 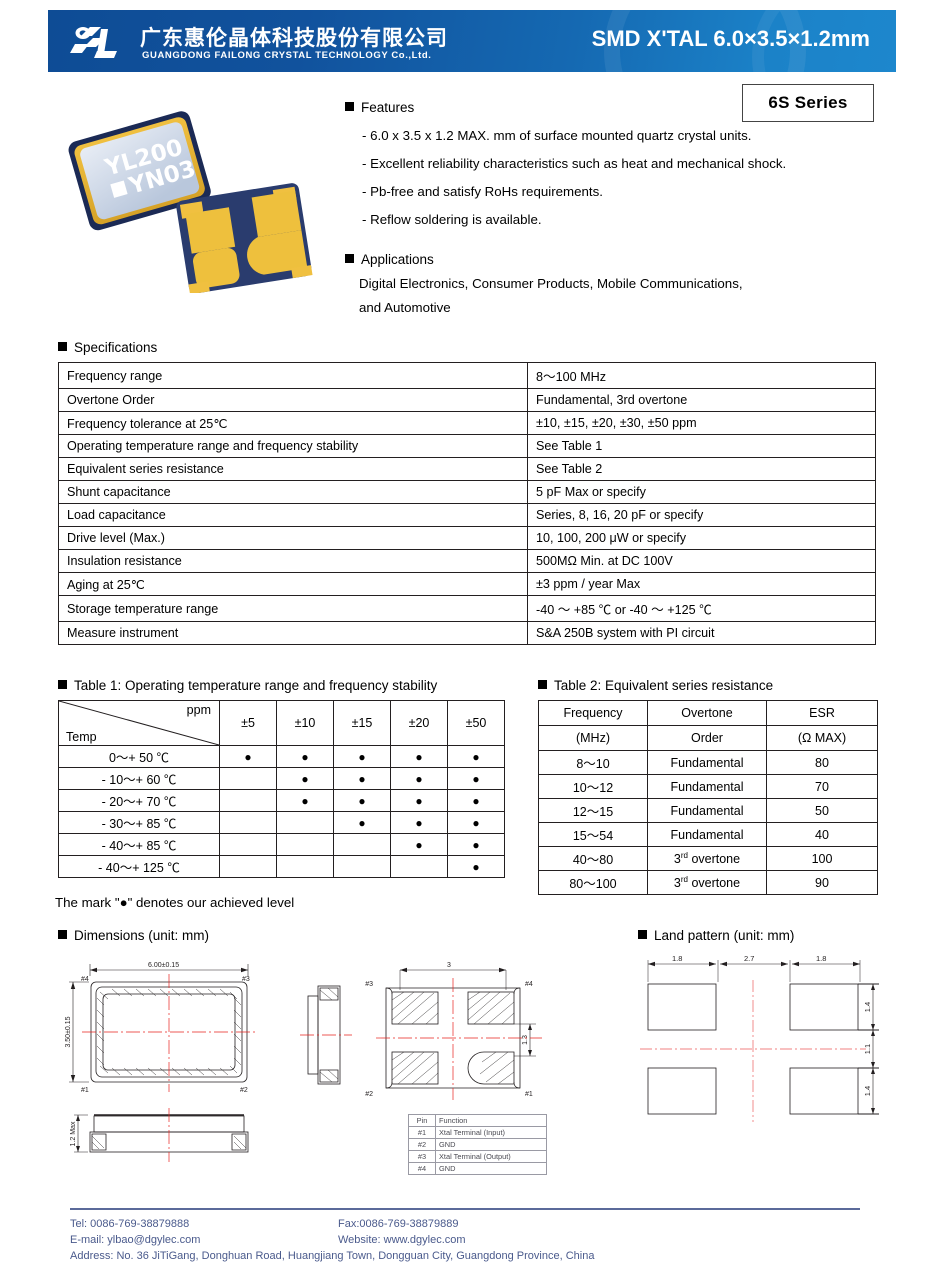 What do you see at coordinates (244, 1090) in the screenshot?
I see `pin-label-2: #2` at bounding box center [244, 1090].